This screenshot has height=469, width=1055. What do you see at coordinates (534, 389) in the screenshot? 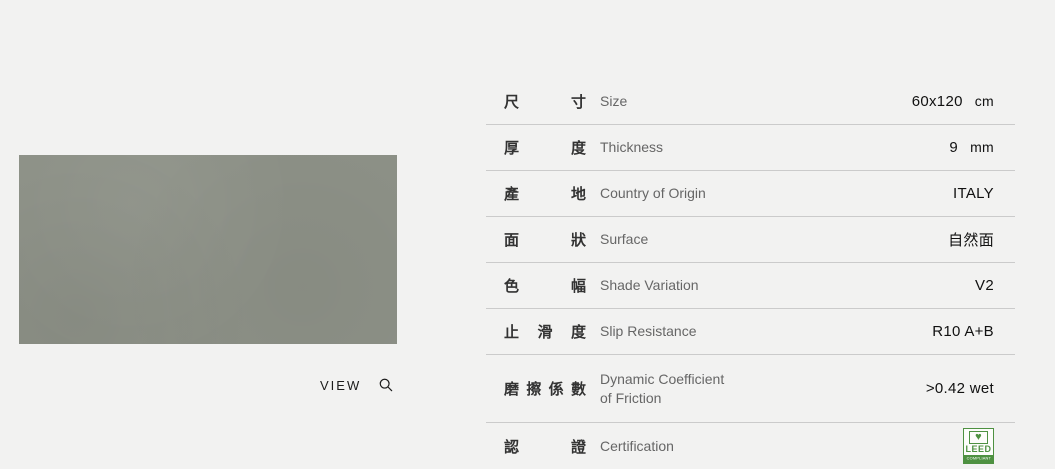
I see `zh-char: 擦` at bounding box center [534, 389].